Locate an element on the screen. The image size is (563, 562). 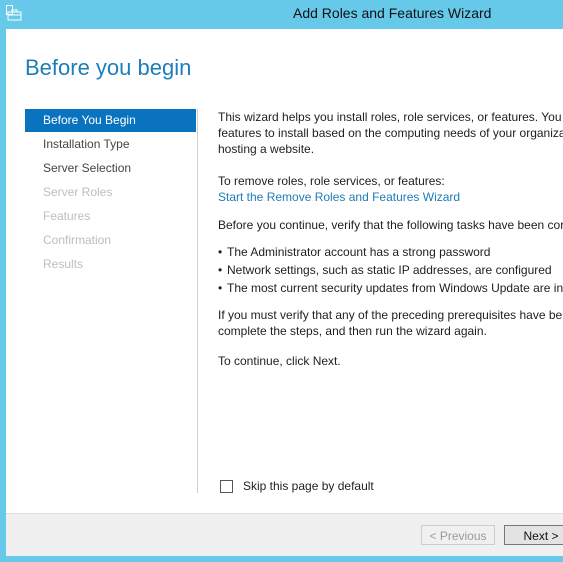
skip-page-label: Skip this page by default is located at coordinates (308, 486).